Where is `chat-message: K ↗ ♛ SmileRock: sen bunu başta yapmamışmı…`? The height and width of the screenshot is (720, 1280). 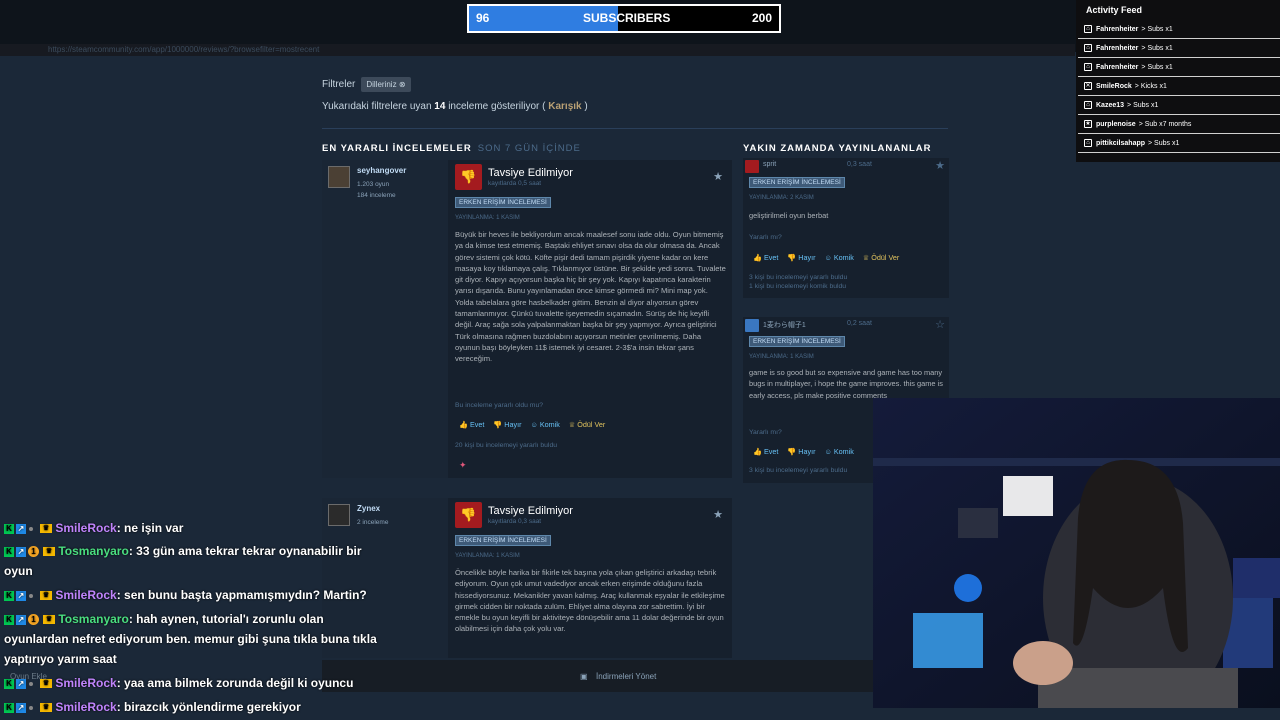
chat-message: K ↗ ♛ SmileRock: sen bunu başta yapmamışmı… is located at coordinates (209, 595).